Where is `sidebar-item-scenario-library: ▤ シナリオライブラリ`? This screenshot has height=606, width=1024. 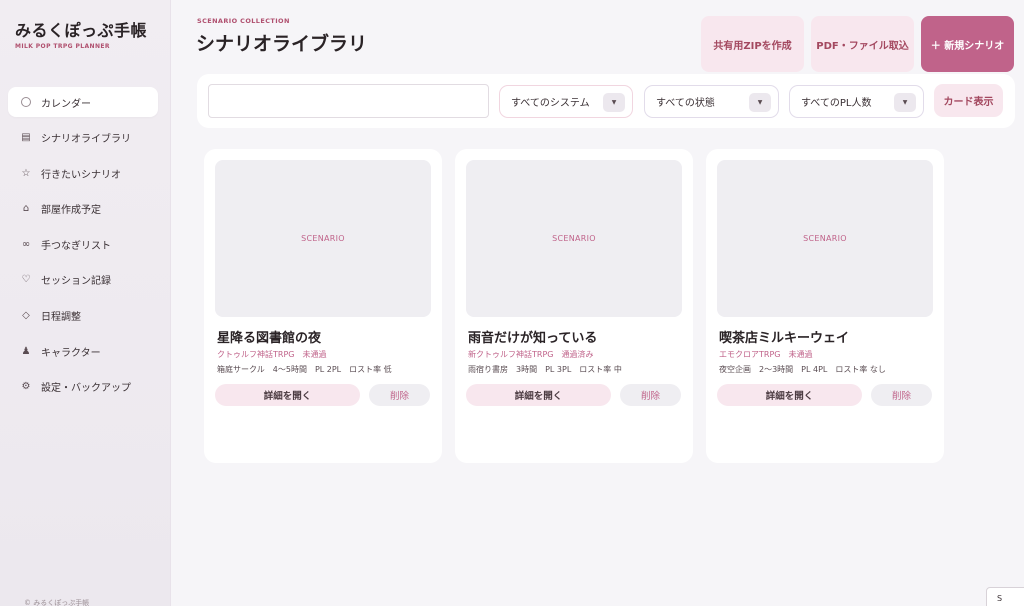 sidebar-item-scenario-library: ▤ シナリオライブラリ is located at coordinates (83, 138).